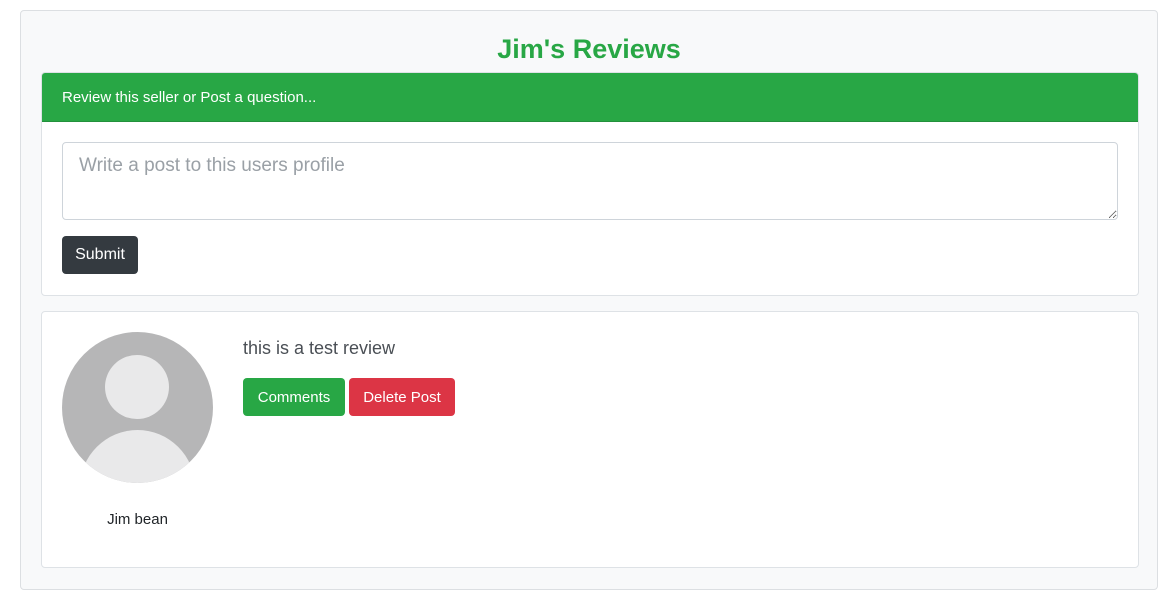 The image size is (1176, 590). Describe the element at coordinates (294, 397) in the screenshot. I see `comments-button: Comments` at that location.